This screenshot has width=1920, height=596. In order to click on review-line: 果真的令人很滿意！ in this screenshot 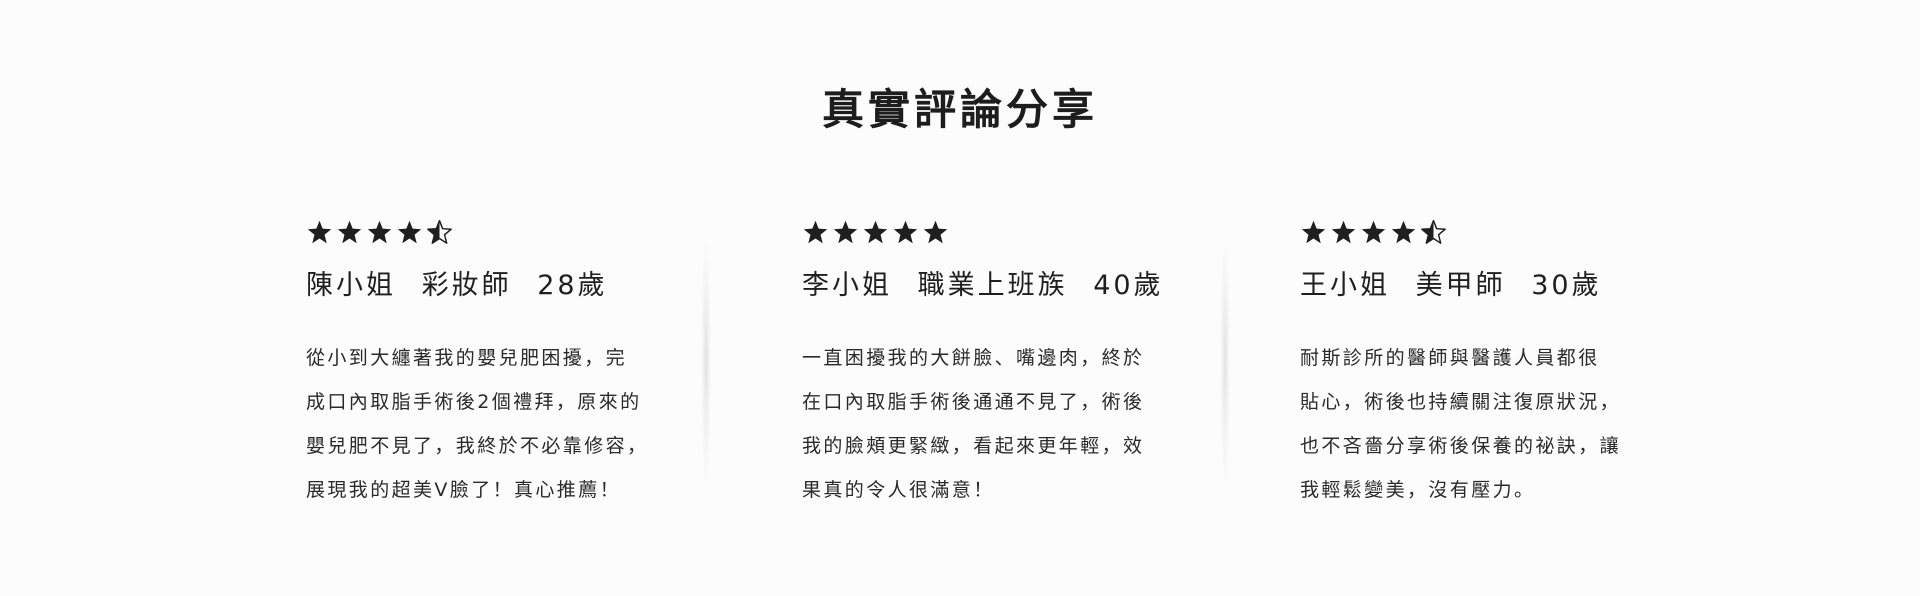, I will do `click(898, 490)`.